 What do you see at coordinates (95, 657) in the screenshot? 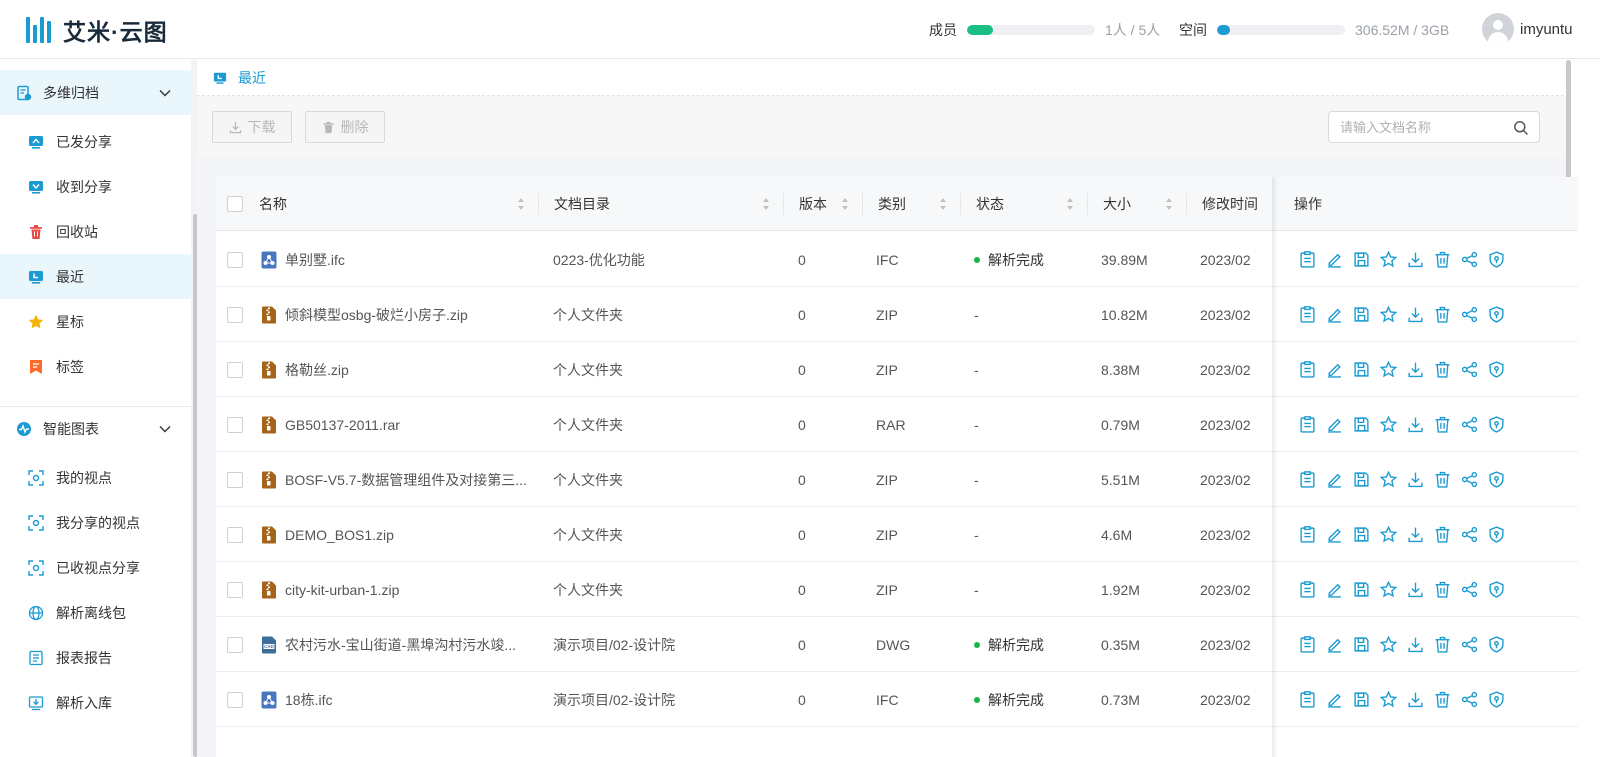
I see `sidebar-item-reports: 报表报告` at bounding box center [95, 657].